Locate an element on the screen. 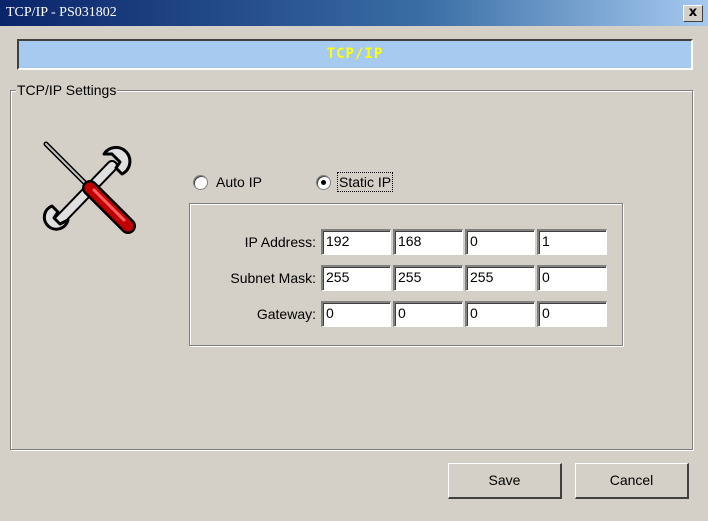 The height and width of the screenshot is (521, 708). static-ip-label: Static IP is located at coordinates (365, 182).